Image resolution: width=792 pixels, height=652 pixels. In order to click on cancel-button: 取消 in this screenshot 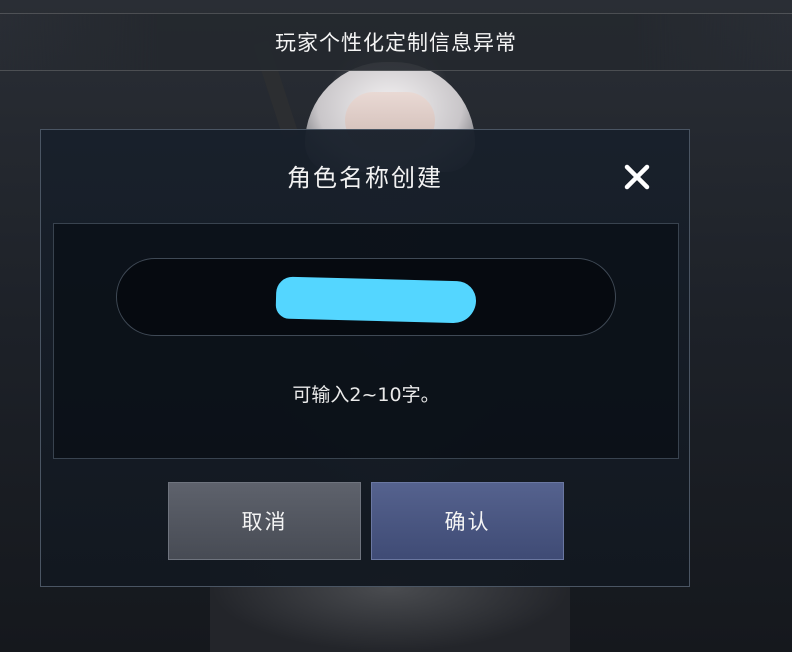, I will do `click(264, 521)`.